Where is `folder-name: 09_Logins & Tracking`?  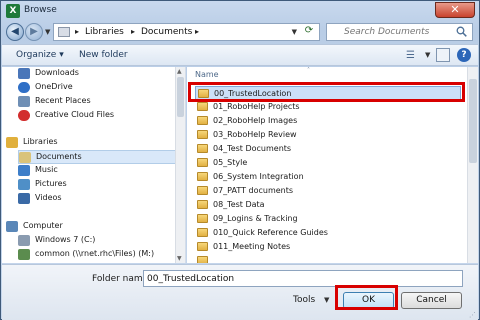 folder-name: 09_Logins & Tracking is located at coordinates (255, 218).